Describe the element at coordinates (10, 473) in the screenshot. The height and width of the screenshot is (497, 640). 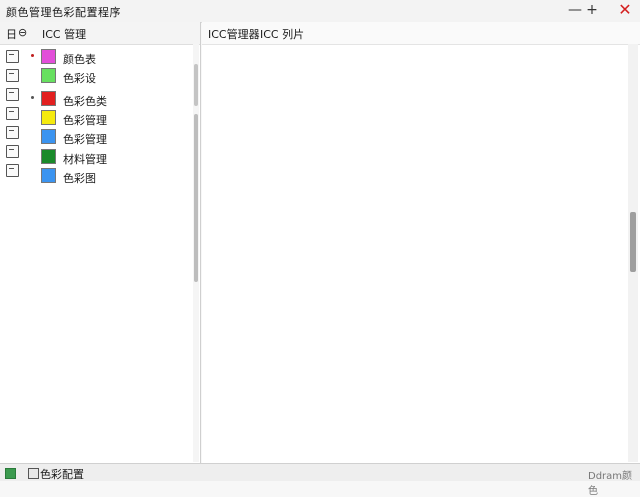
I see `status-app-icon` at that location.